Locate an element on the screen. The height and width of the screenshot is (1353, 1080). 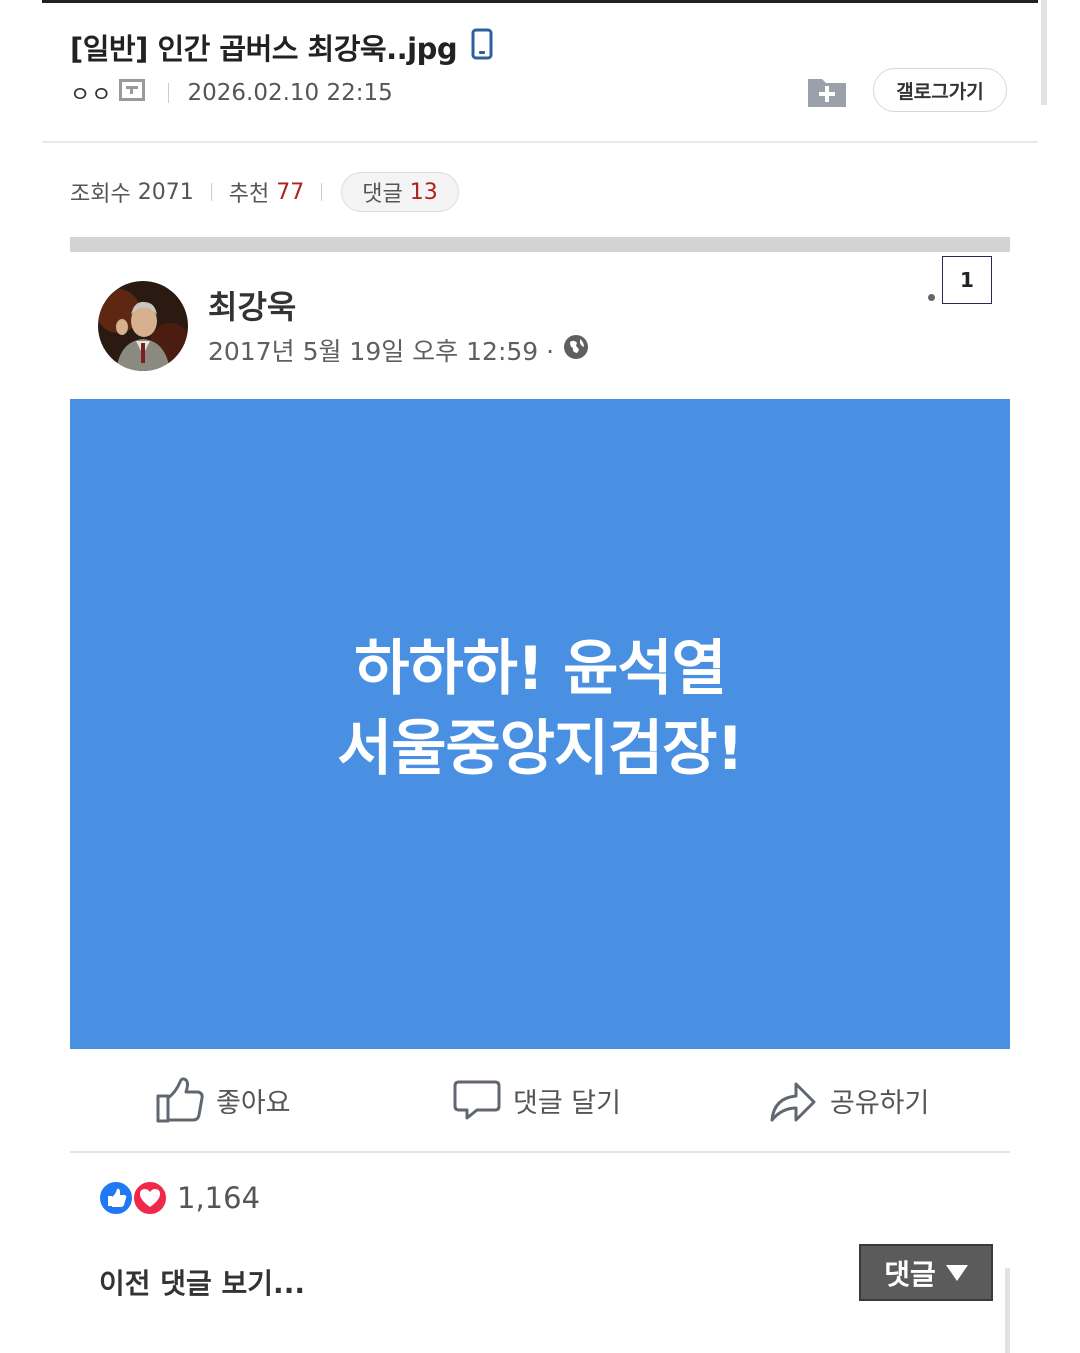
post-title: [일반] 인간 곱버스 최강욱..jpg is located at coordinates (281, 47).